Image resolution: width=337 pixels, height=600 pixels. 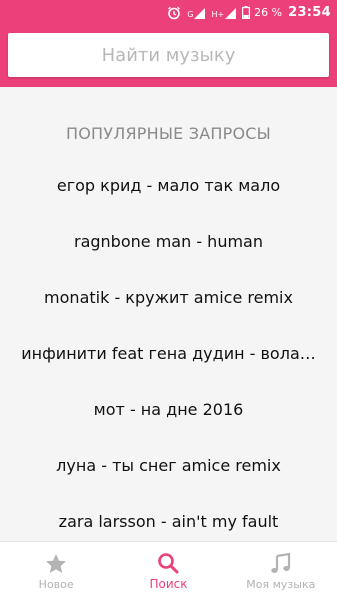 I want to click on signal-hplus: H+, so click(x=224, y=12).